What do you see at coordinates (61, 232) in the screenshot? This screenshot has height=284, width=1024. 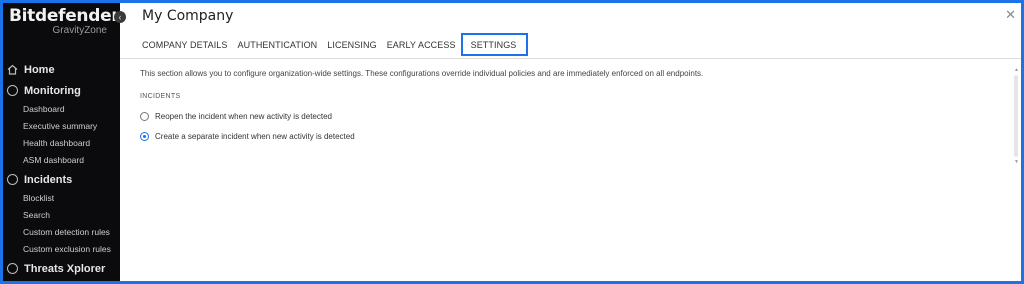 I see `sidebar-item-custom-detection-rules: Custom detection rules` at bounding box center [61, 232].